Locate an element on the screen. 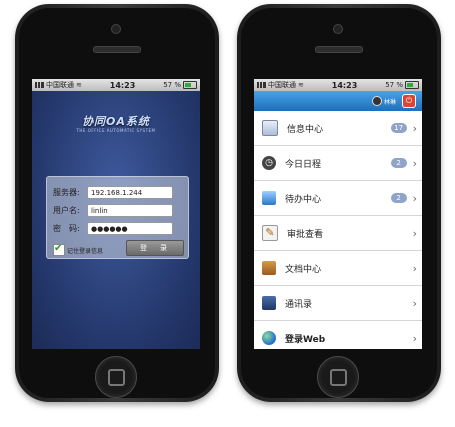  password-row: 密 码: ●●●●●● is located at coordinates (113, 228).